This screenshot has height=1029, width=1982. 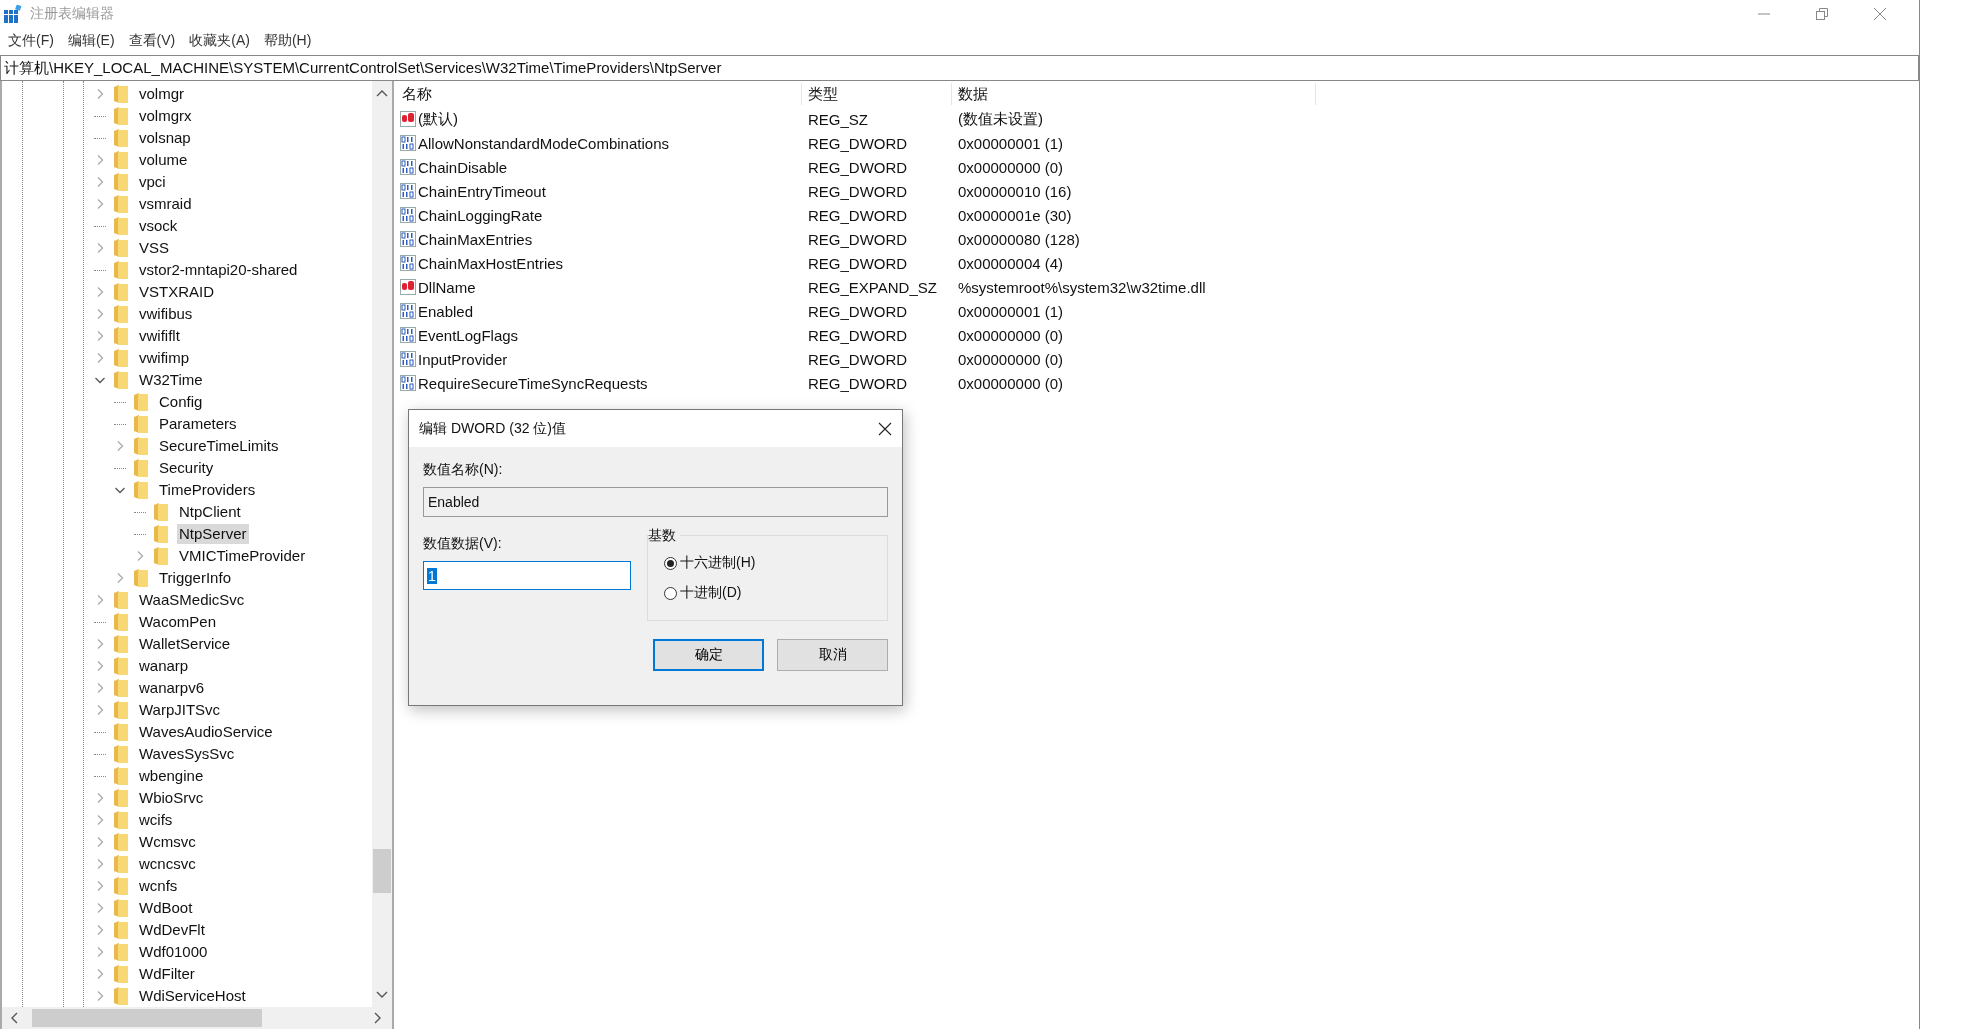 What do you see at coordinates (877, 94) in the screenshot?
I see `column-header: 类型` at bounding box center [877, 94].